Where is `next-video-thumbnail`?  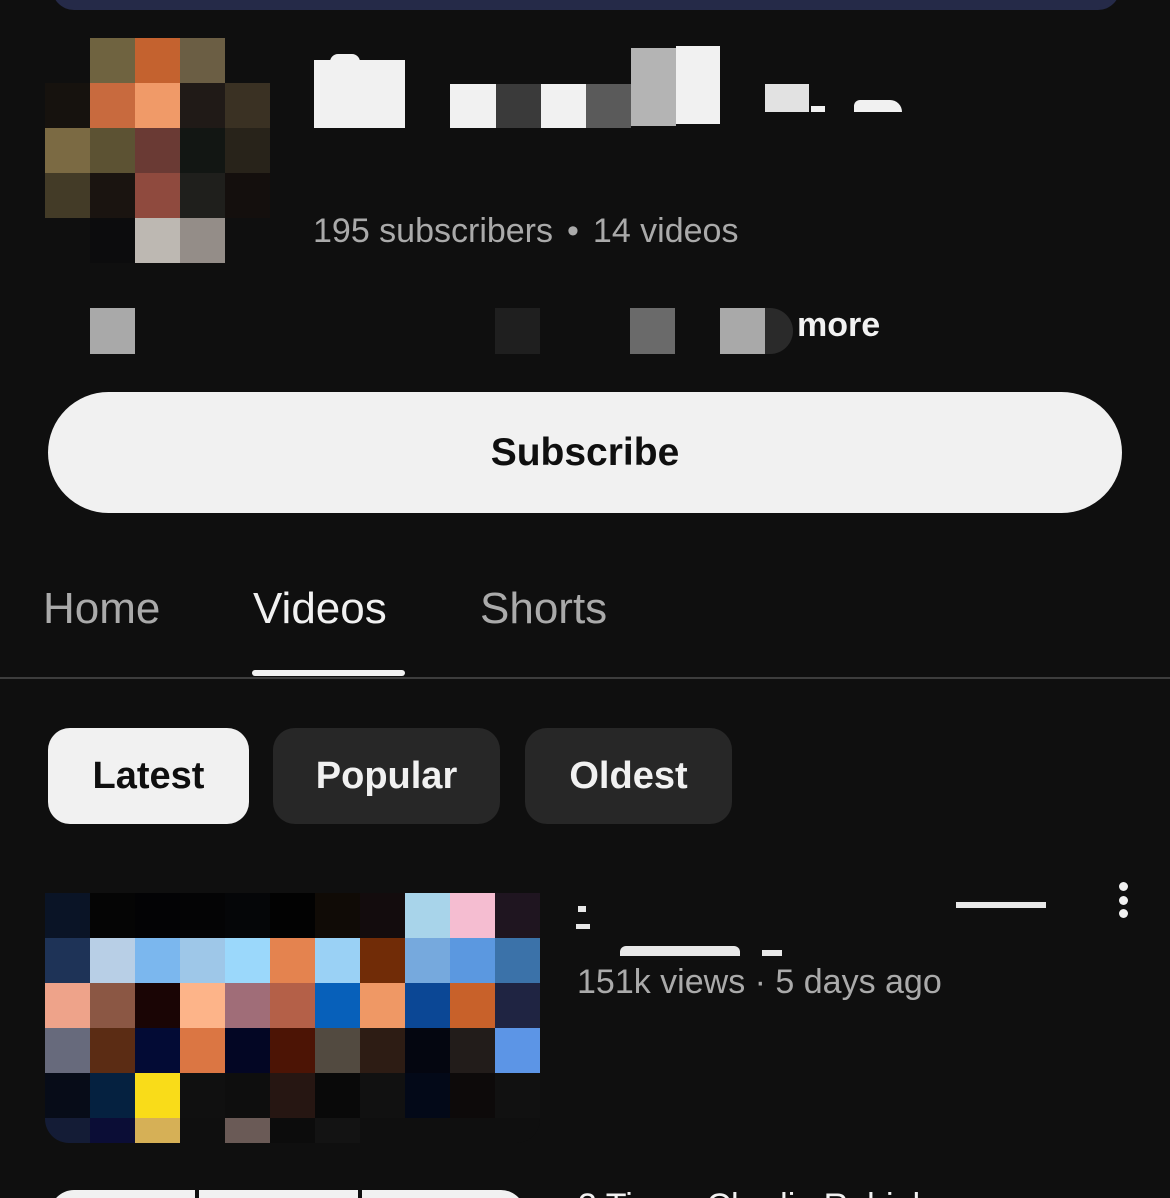
next-video-thumbnail is located at coordinates (287, 1194).